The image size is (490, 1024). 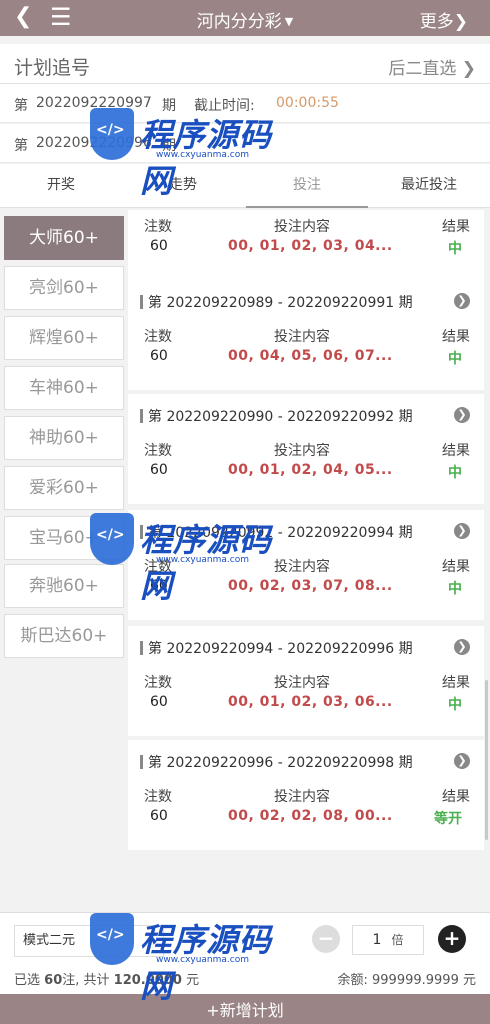 I want to click on deadline-value: 00:00:55, so click(x=307, y=103).